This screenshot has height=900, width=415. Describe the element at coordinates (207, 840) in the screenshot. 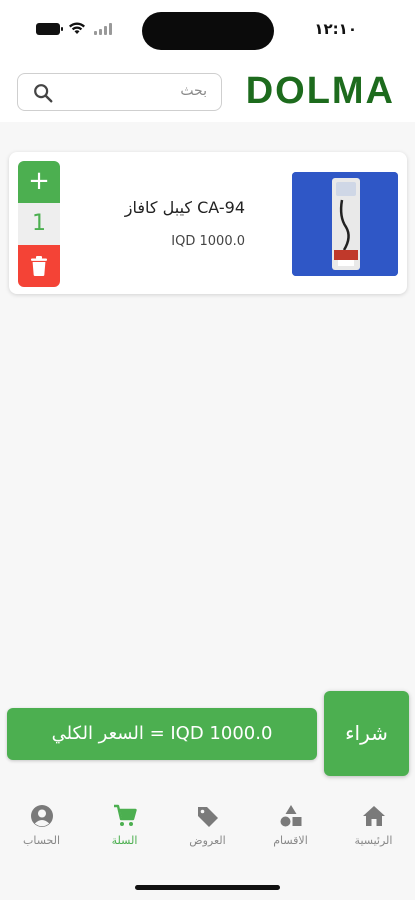

I see `tab-offers-label: العروض` at that location.